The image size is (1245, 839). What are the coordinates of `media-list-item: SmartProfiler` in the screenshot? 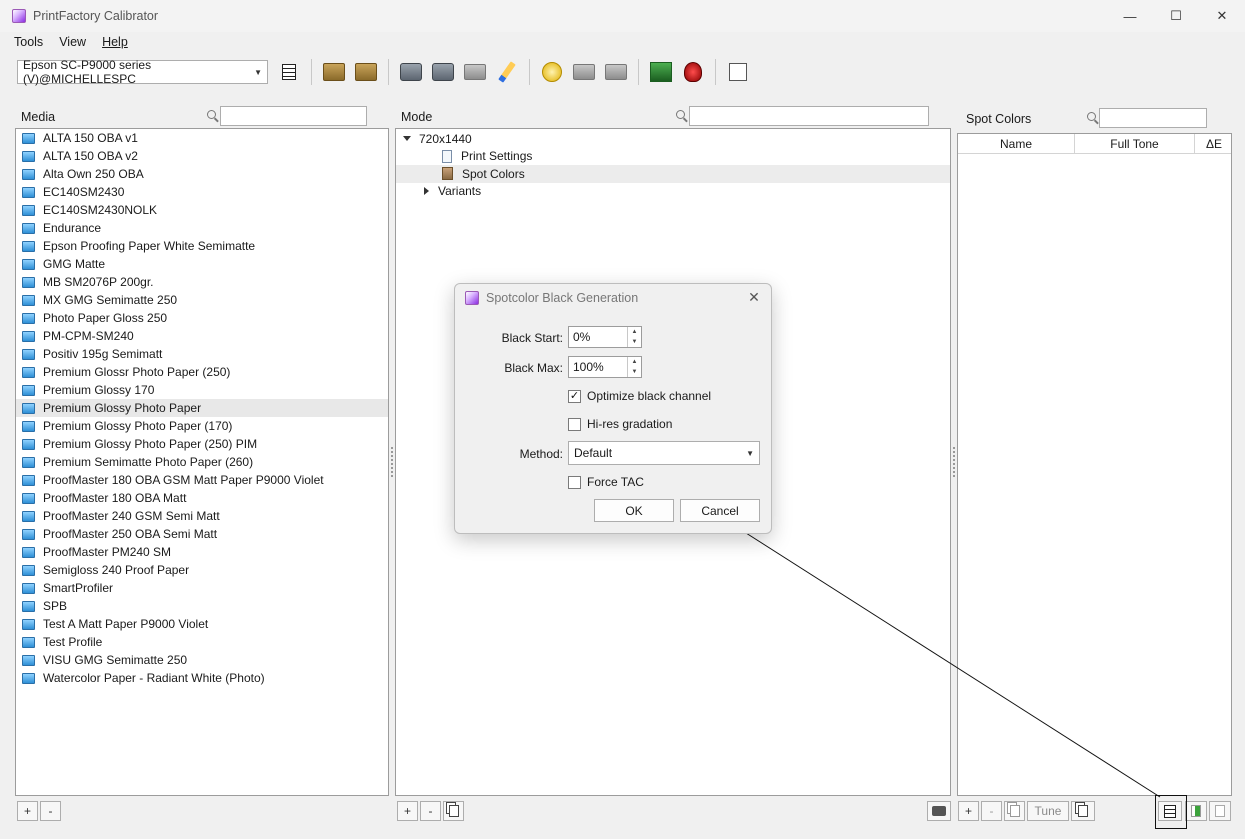 It's located at (202, 588).